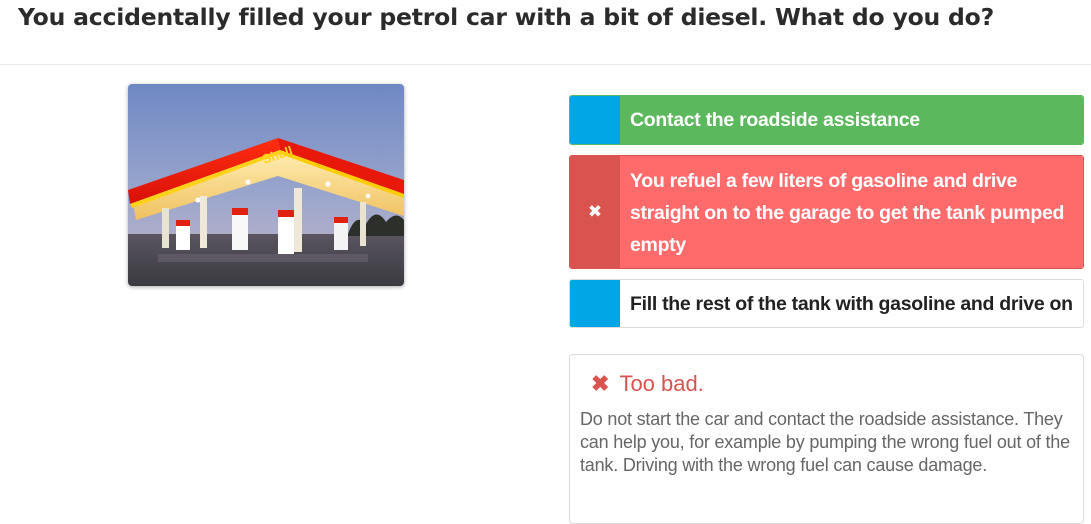 This screenshot has height=524, width=1091. Describe the element at coordinates (661, 383) in the screenshot. I see `feedback-title: Too bad.` at that location.